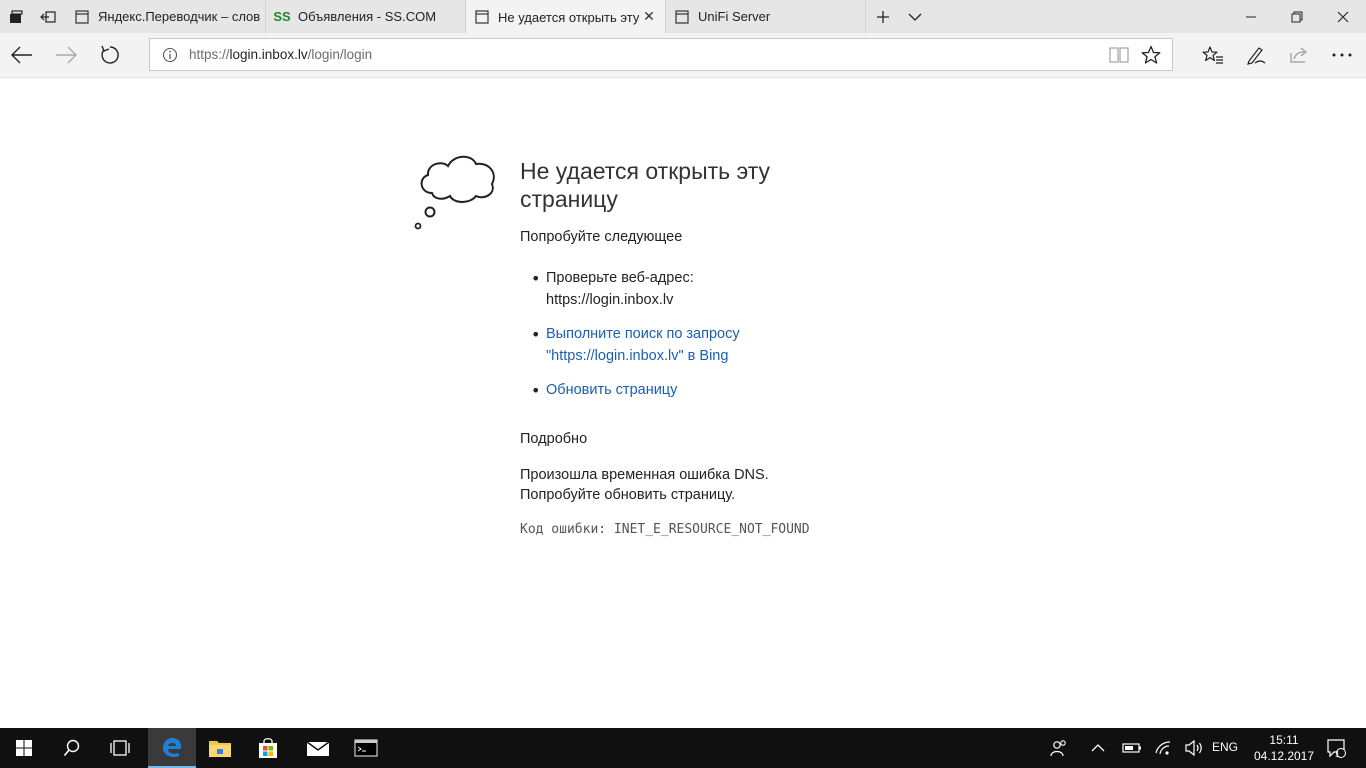 The height and width of the screenshot is (768, 1366). I want to click on error-code: Код ошибки: INET_E_RESOURCE_NOT_FOUND, so click(665, 529).